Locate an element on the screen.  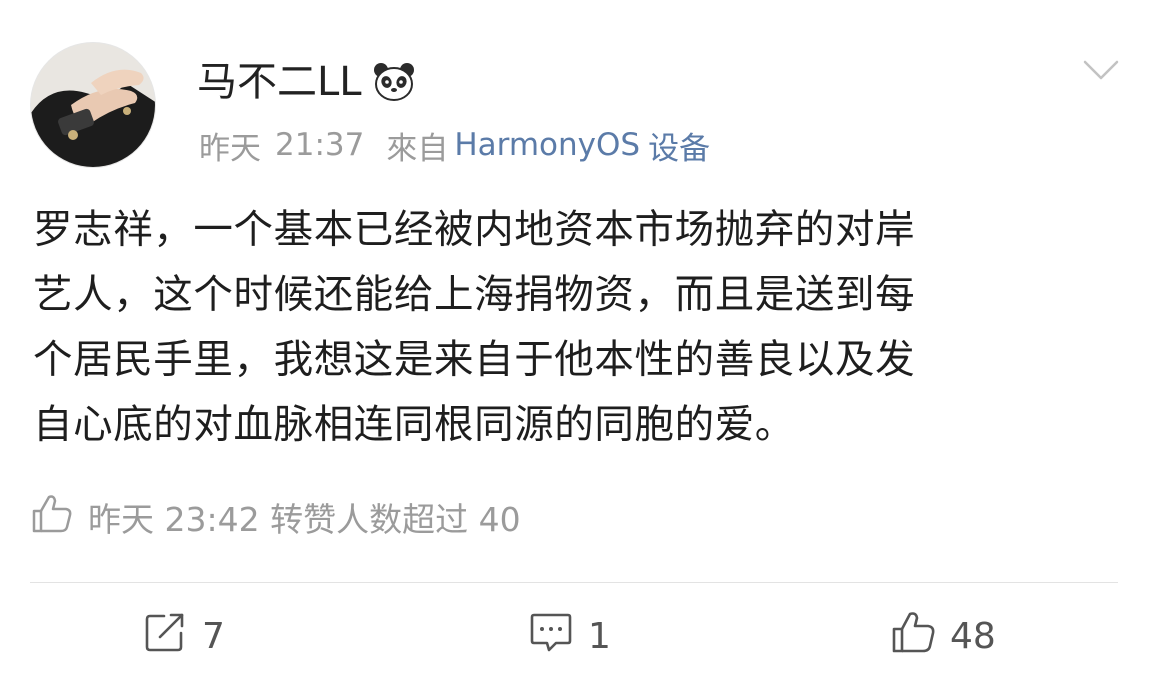
avatar-photo is located at coordinates (93, 105).